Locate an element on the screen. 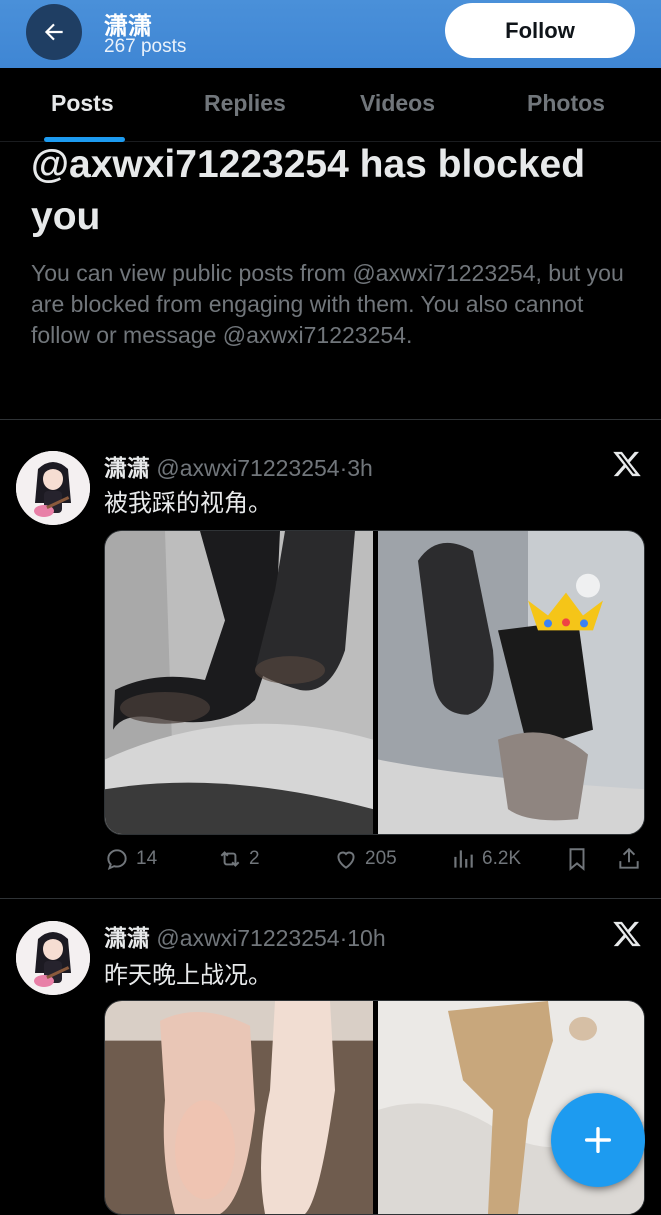 The height and width of the screenshot is (1215, 661). views-icon is located at coordinates (463, 859).